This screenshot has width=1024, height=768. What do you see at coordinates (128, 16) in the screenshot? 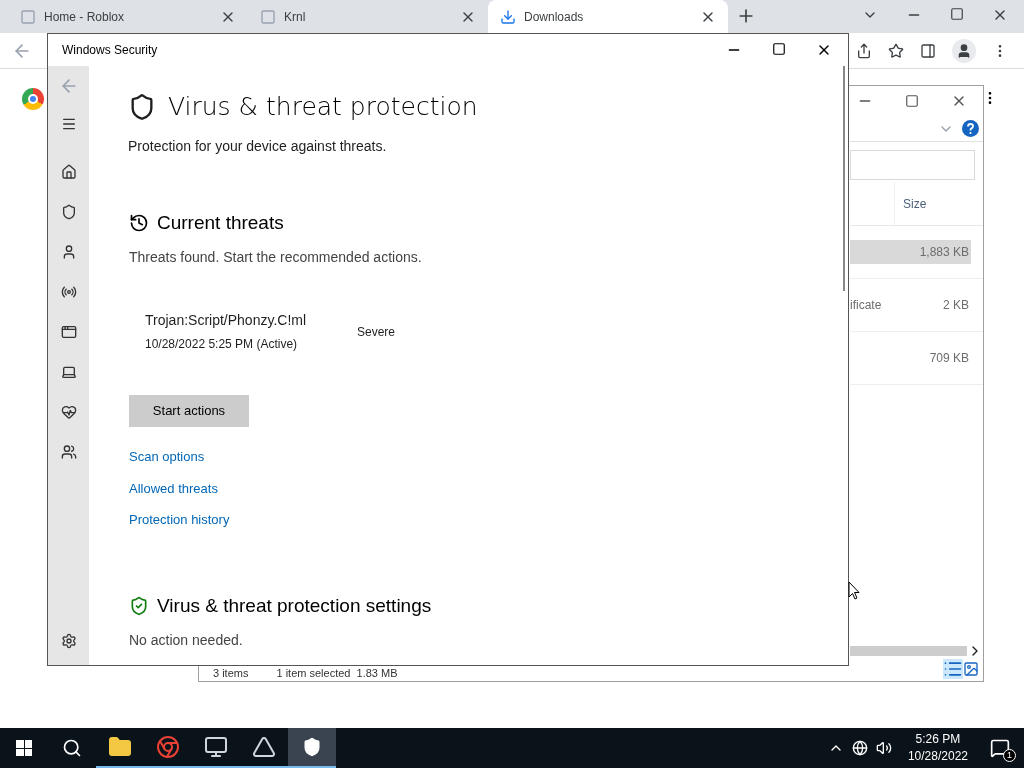
I see `browser-tab: Home - Roblox` at bounding box center [128, 16].